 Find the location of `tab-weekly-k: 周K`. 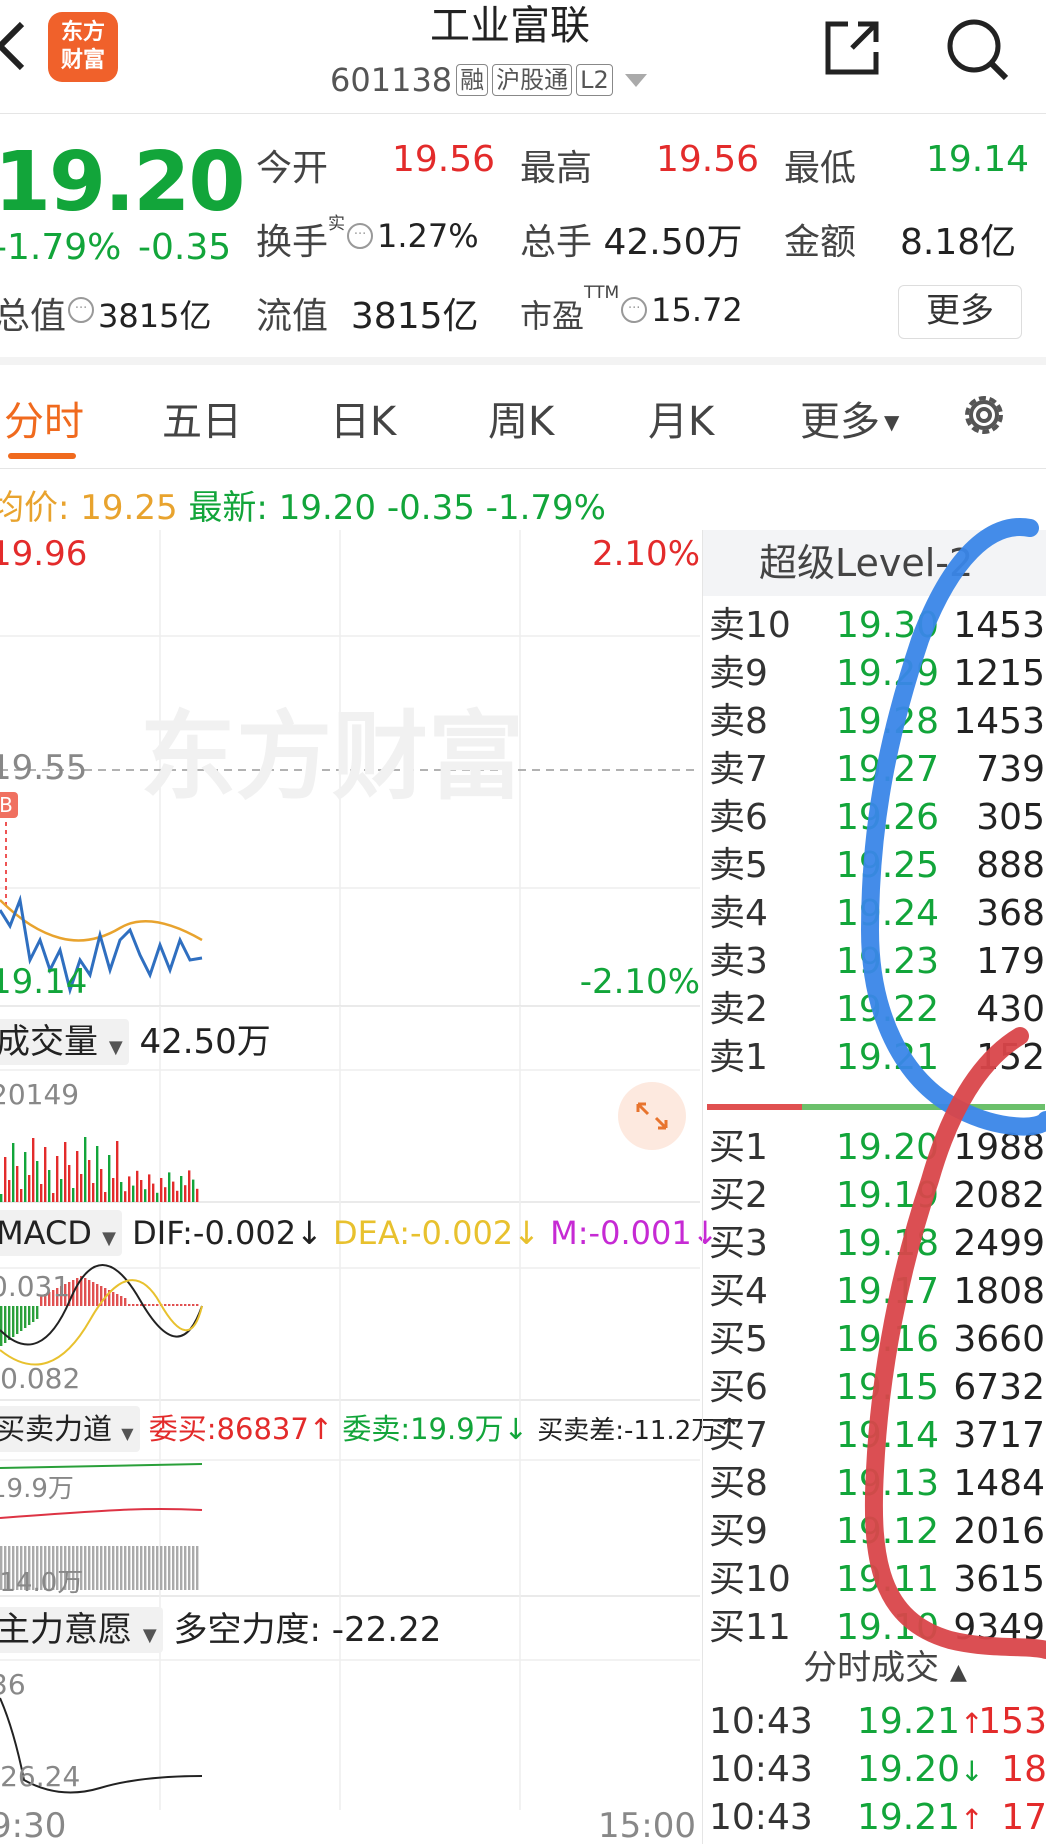

tab-weekly-k: 周K is located at coordinates (521, 418).